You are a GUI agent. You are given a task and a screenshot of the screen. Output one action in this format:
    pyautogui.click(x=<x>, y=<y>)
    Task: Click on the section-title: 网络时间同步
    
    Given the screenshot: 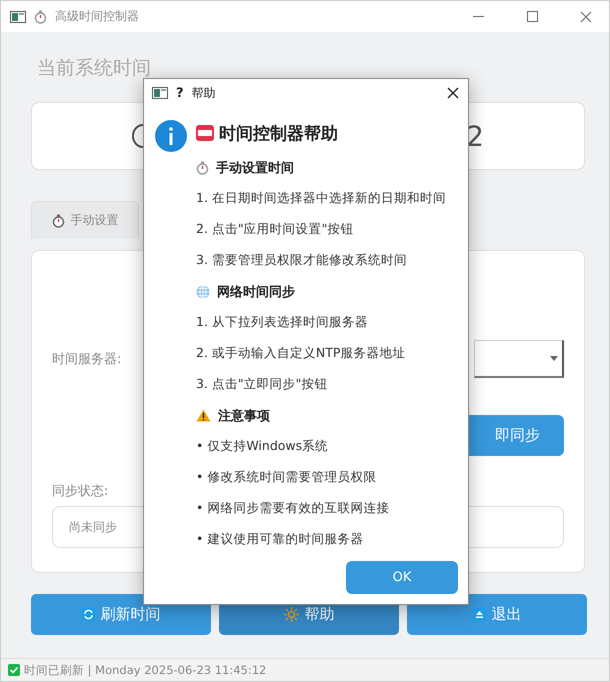 What is the action you would take?
    pyautogui.click(x=256, y=292)
    